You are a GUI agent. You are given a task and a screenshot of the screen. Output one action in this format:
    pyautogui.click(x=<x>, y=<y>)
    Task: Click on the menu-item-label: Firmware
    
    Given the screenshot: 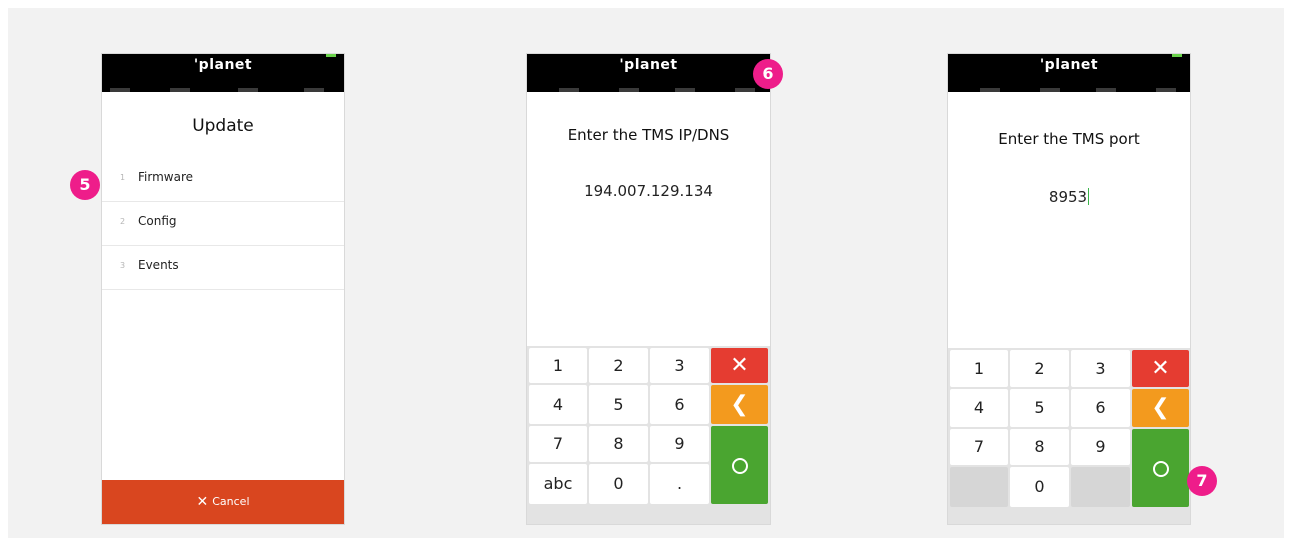 What is the action you would take?
    pyautogui.click(x=165, y=177)
    